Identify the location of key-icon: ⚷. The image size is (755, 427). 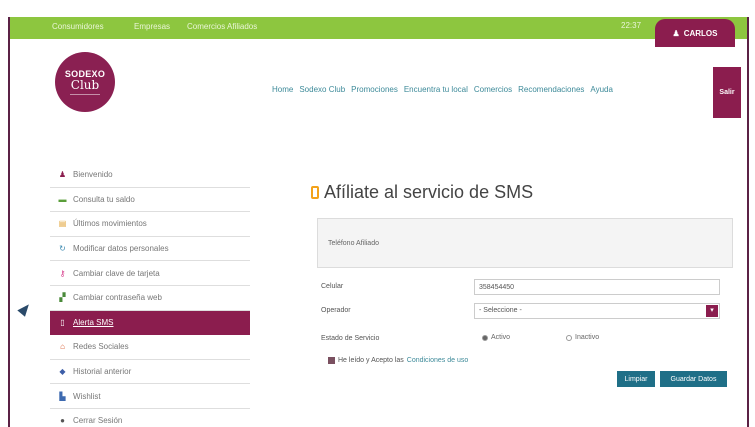
(62, 273).